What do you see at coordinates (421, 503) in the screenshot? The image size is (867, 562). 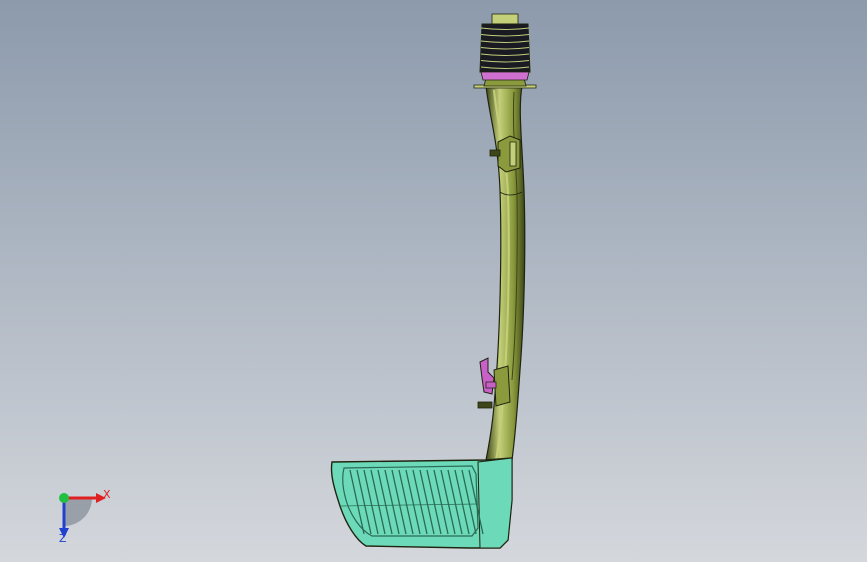 I see `snorkel-head` at bounding box center [421, 503].